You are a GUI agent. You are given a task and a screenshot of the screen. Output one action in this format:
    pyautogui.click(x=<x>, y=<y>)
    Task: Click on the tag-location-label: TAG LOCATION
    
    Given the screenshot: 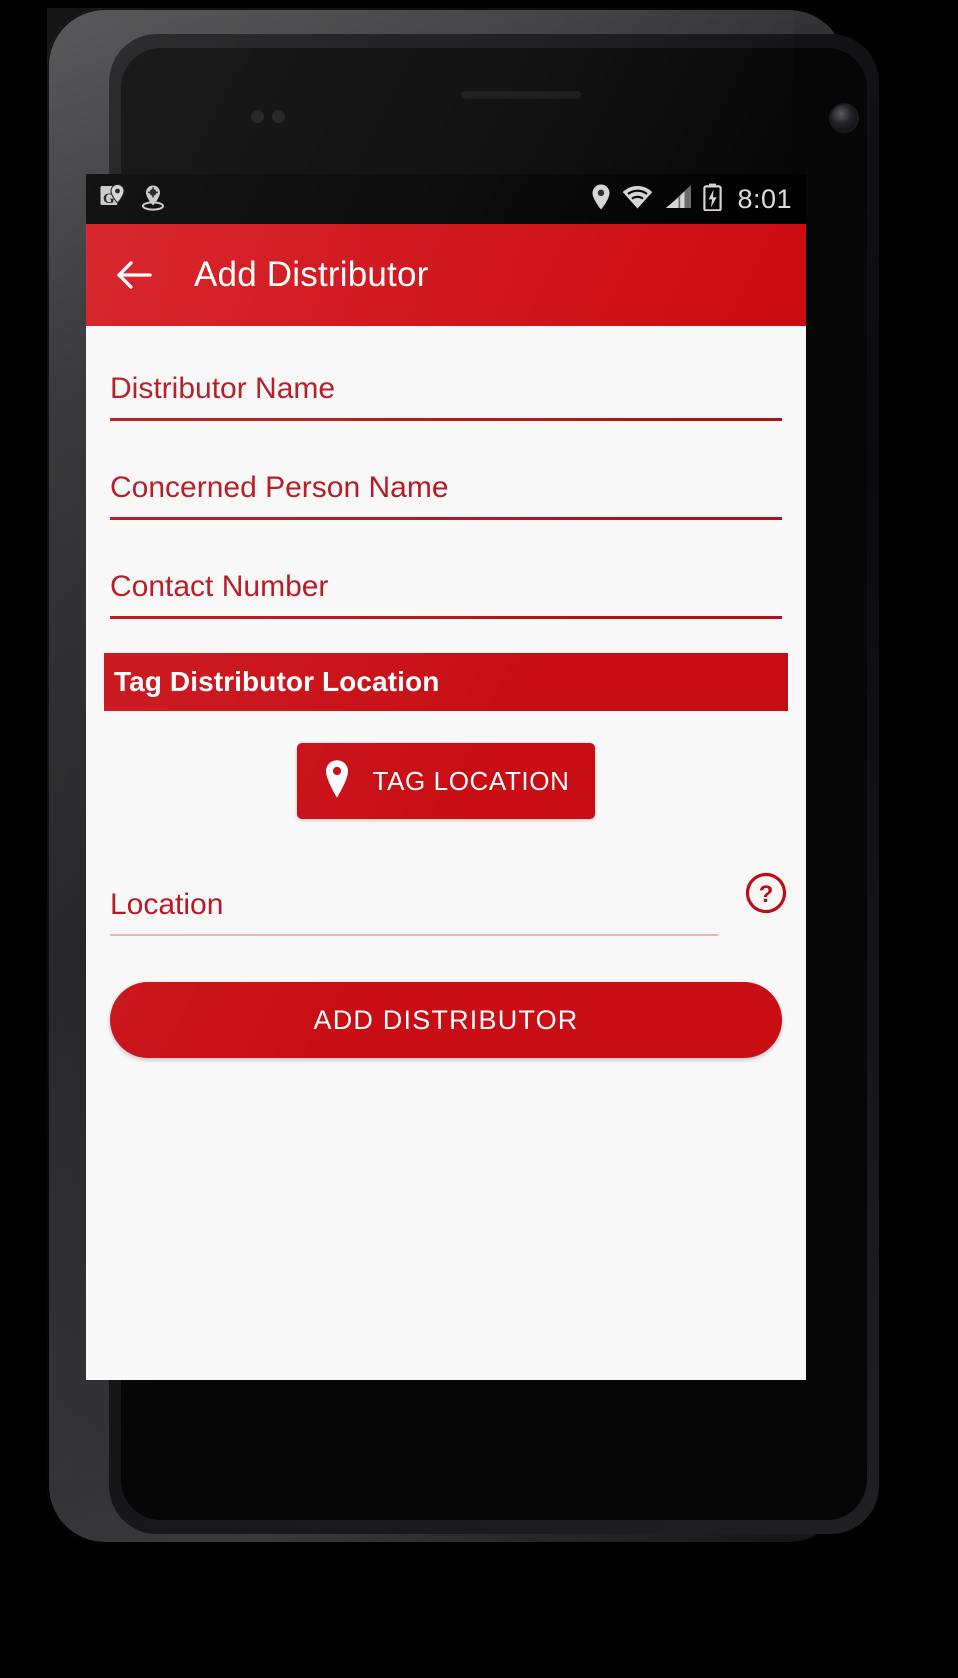 What is the action you would take?
    pyautogui.click(x=471, y=780)
    